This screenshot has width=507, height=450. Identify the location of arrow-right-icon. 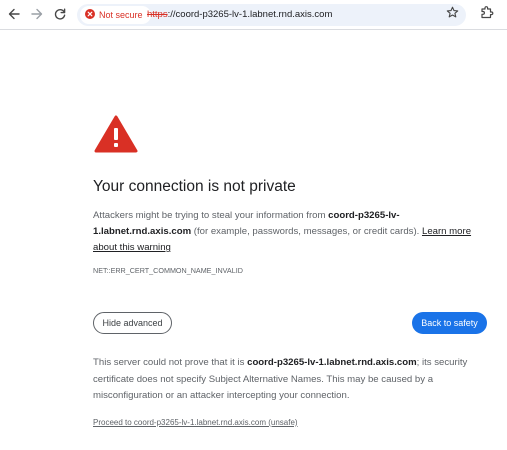
(37, 14).